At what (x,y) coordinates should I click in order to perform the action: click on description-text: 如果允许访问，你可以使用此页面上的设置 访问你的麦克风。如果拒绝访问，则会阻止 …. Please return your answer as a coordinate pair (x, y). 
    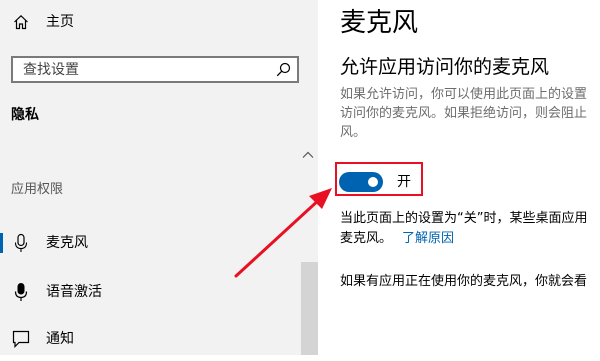
    Looking at the image, I should click on (470, 113).